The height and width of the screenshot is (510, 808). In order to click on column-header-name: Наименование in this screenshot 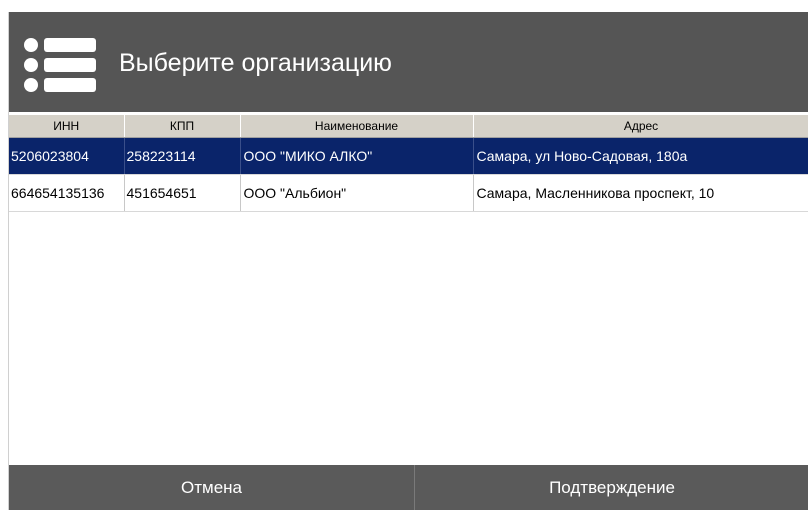, I will do `click(357, 126)`.